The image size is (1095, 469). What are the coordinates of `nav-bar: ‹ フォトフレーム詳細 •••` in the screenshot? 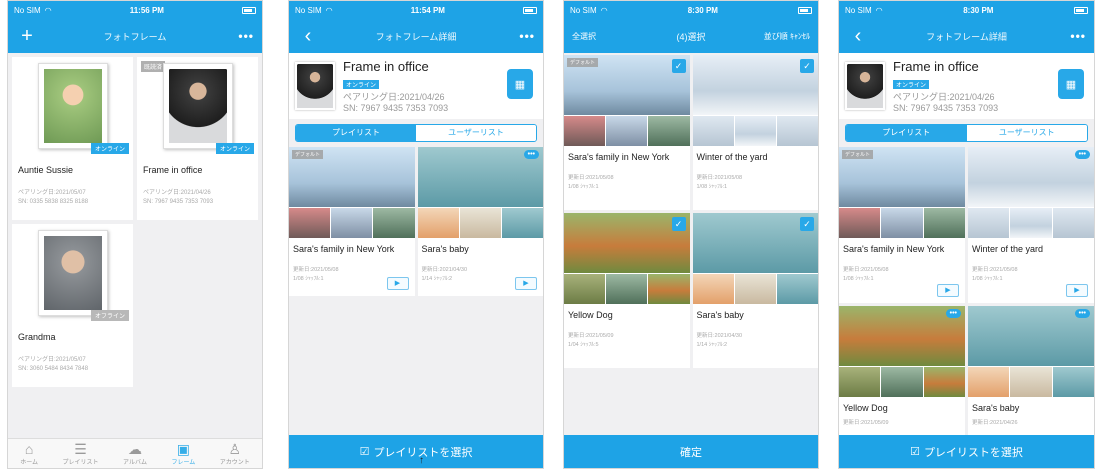 It's located at (416, 36).